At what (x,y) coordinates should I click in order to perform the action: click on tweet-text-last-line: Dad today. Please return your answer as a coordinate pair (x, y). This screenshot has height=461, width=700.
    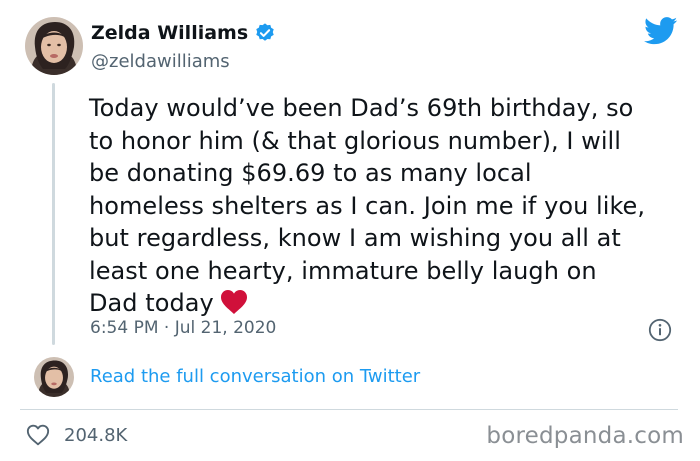
    Looking at the image, I should click on (389, 303).